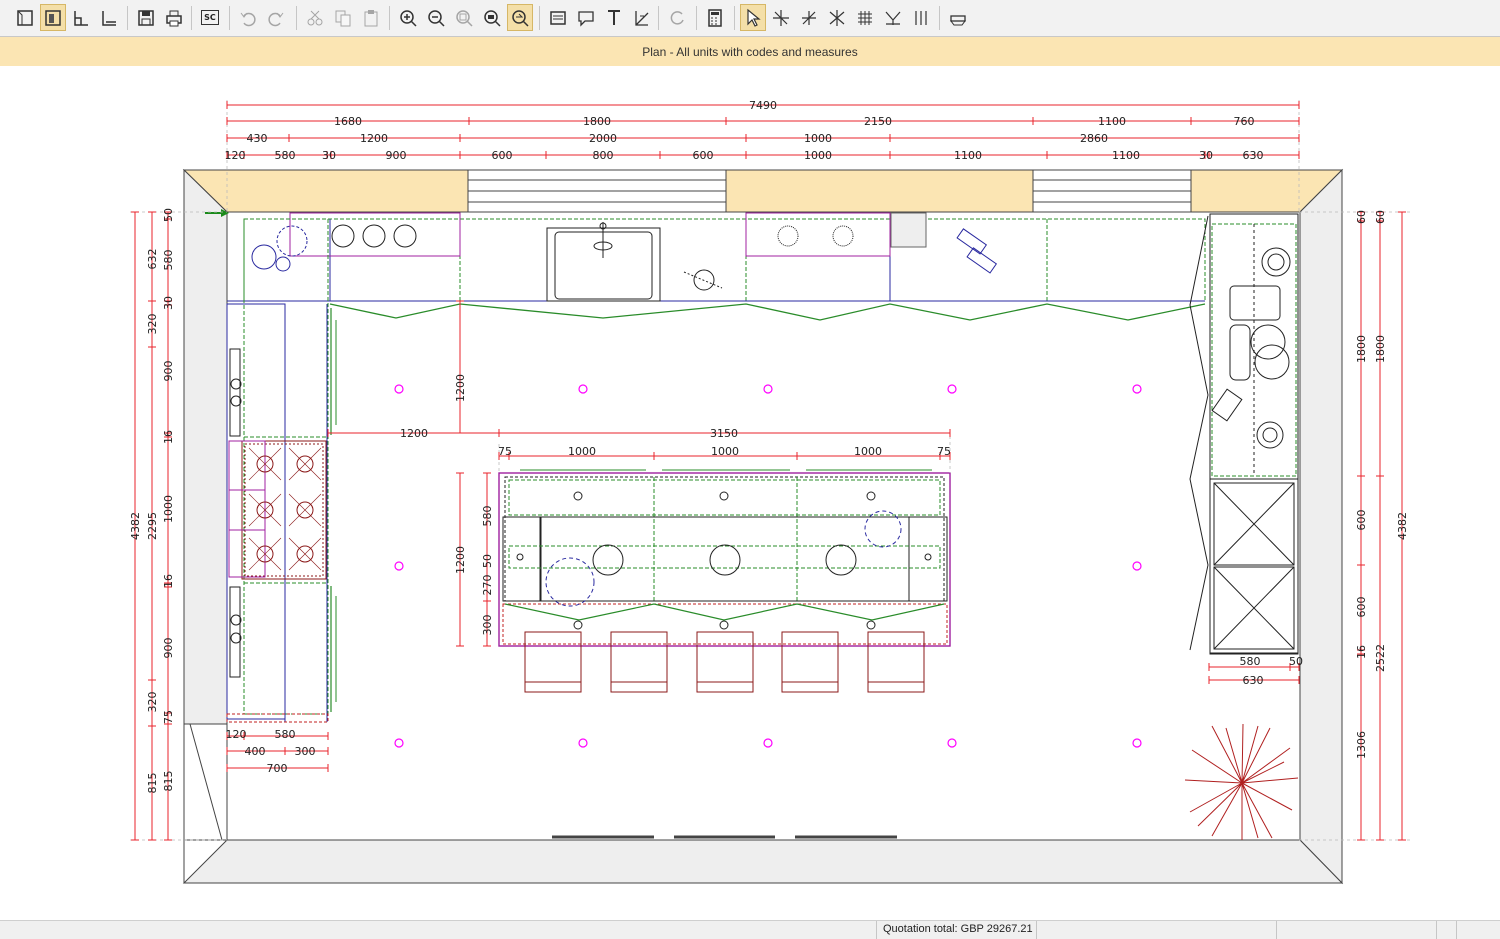 The height and width of the screenshot is (939, 1500). Describe the element at coordinates (956, 930) in the screenshot. I see `quotation-total: Quotation total: GBP 29267.21` at that location.